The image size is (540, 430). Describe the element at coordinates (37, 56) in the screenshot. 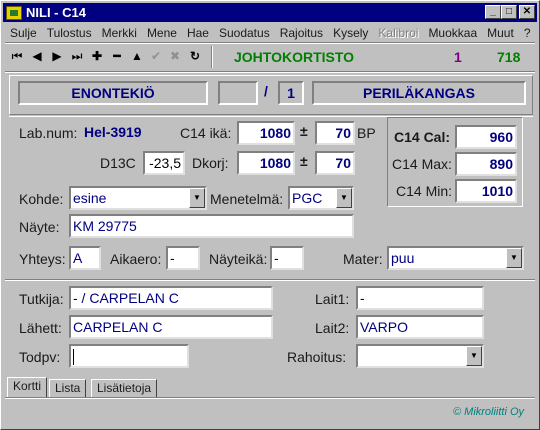

I see `previous-record-icon: ◀` at that location.